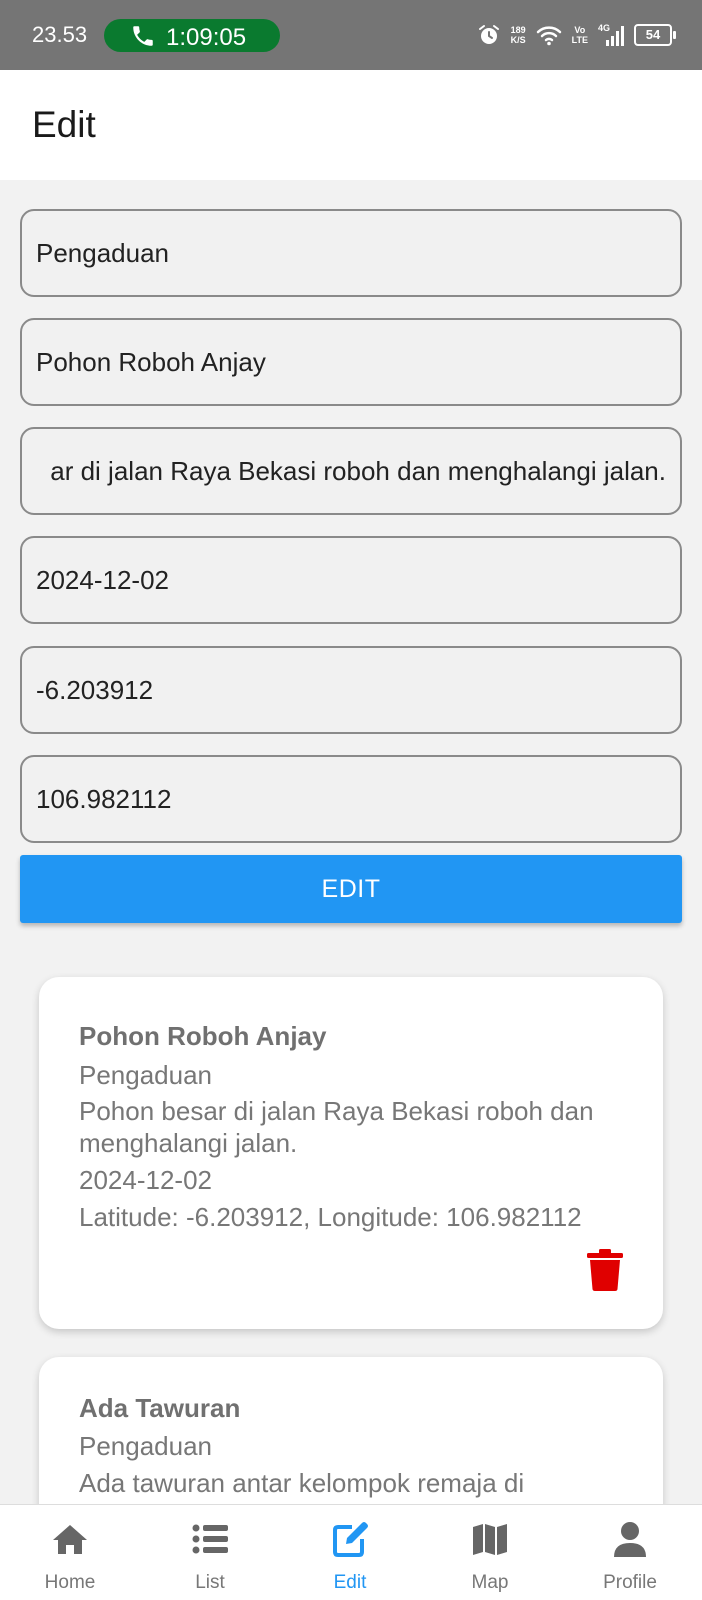 This screenshot has height=1600, width=702. What do you see at coordinates (350, 1539) in the screenshot?
I see `edit-icon` at bounding box center [350, 1539].